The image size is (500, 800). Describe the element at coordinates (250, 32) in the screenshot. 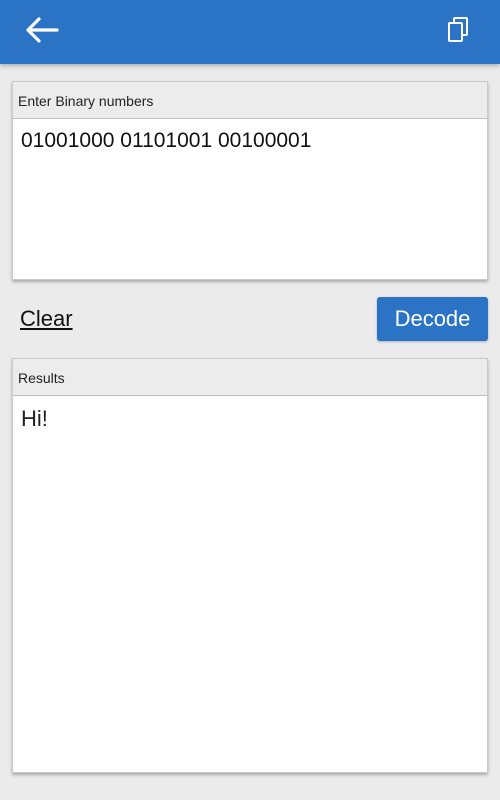

I see `app-bar` at that location.